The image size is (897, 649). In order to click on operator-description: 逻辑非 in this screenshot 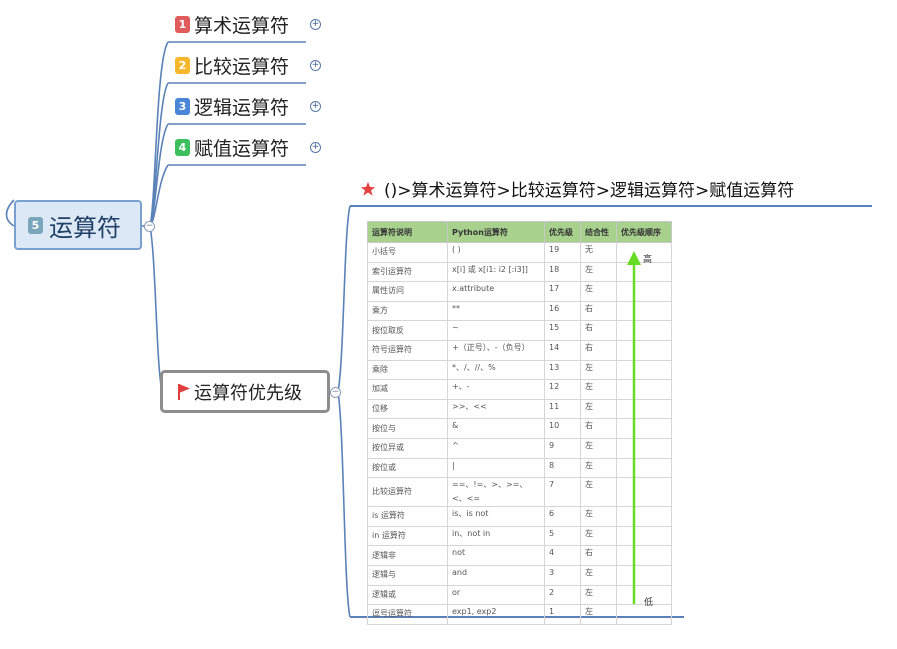, I will do `click(407, 555)`.